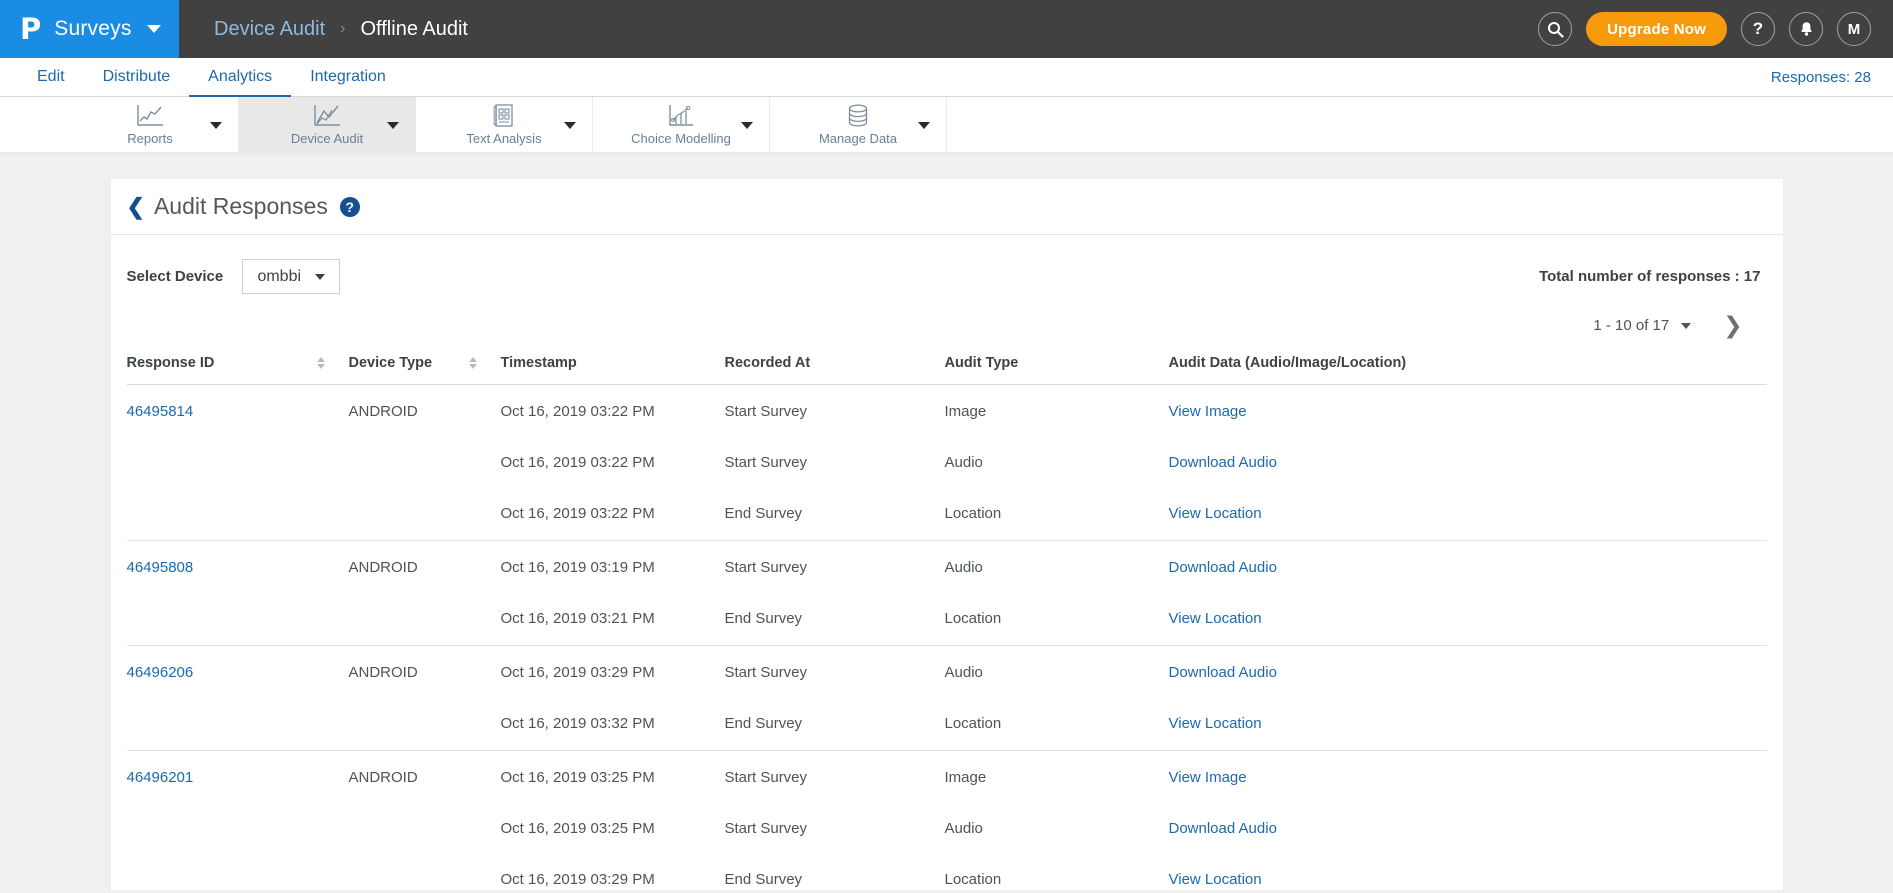 Image resolution: width=1893 pixels, height=893 pixels. What do you see at coordinates (1467, 370) in the screenshot?
I see `column-header-audit-data: Audit Data (Audio/Image/Location)` at bounding box center [1467, 370].